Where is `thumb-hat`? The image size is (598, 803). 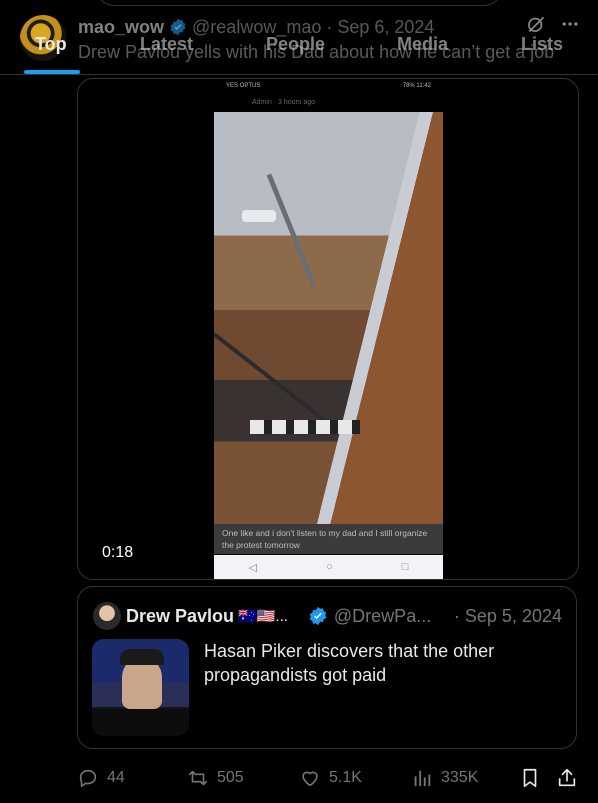 thumb-hat is located at coordinates (142, 657).